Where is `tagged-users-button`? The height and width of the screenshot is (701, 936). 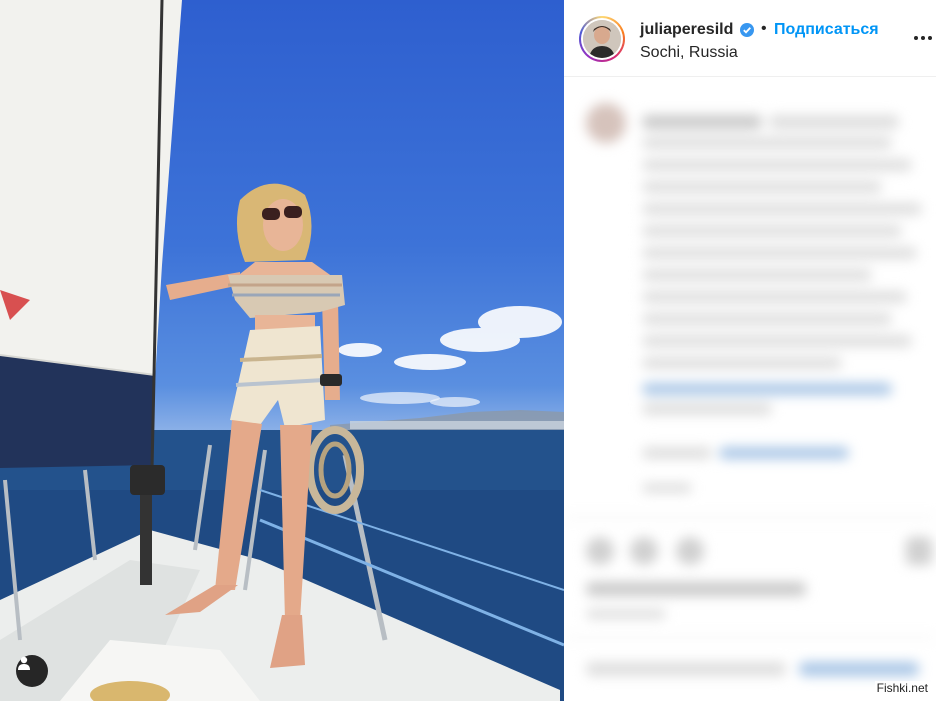 tagged-users-button is located at coordinates (32, 671).